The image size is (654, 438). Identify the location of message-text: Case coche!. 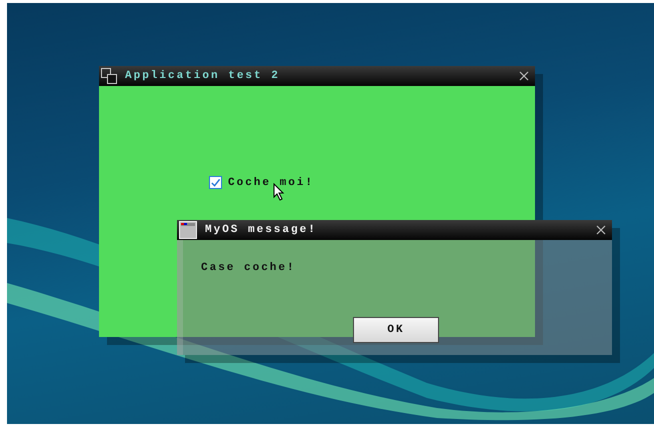
(249, 268).